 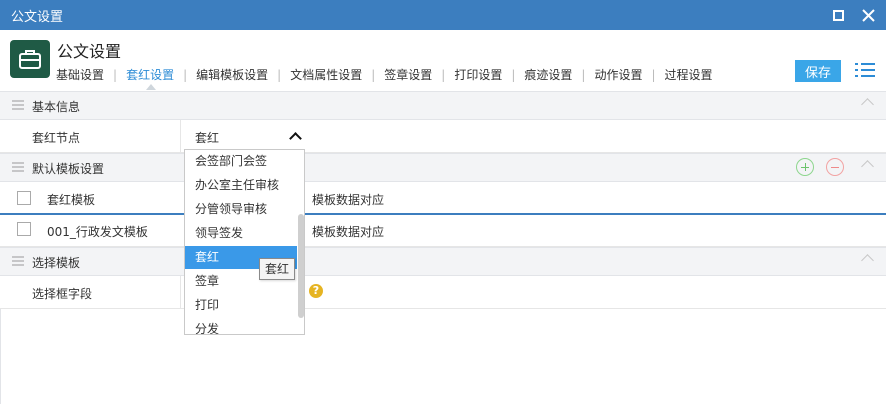 What do you see at coordinates (316, 291) in the screenshot?
I see `help-icon: ?` at bounding box center [316, 291].